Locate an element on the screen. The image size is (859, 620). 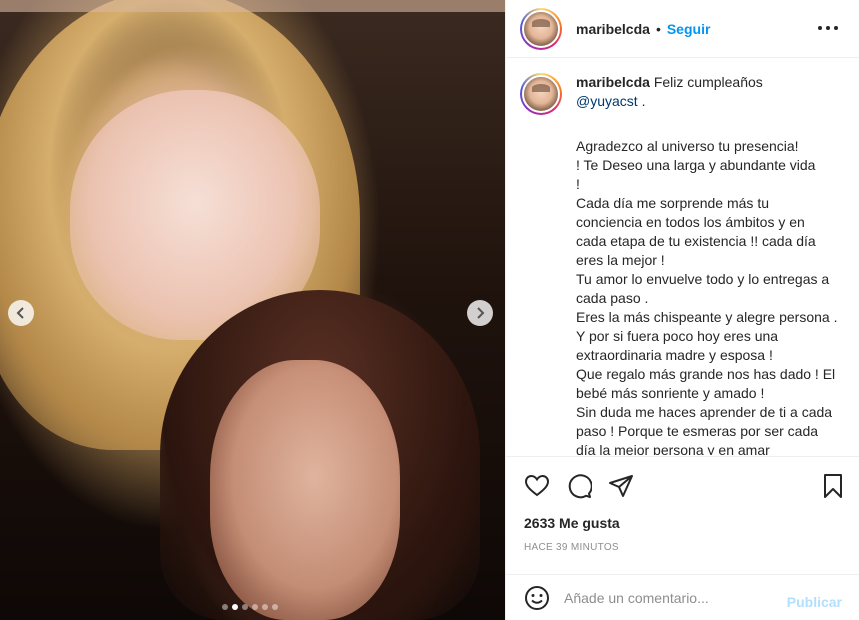
carousel-prev-button is located at coordinates (21, 313).